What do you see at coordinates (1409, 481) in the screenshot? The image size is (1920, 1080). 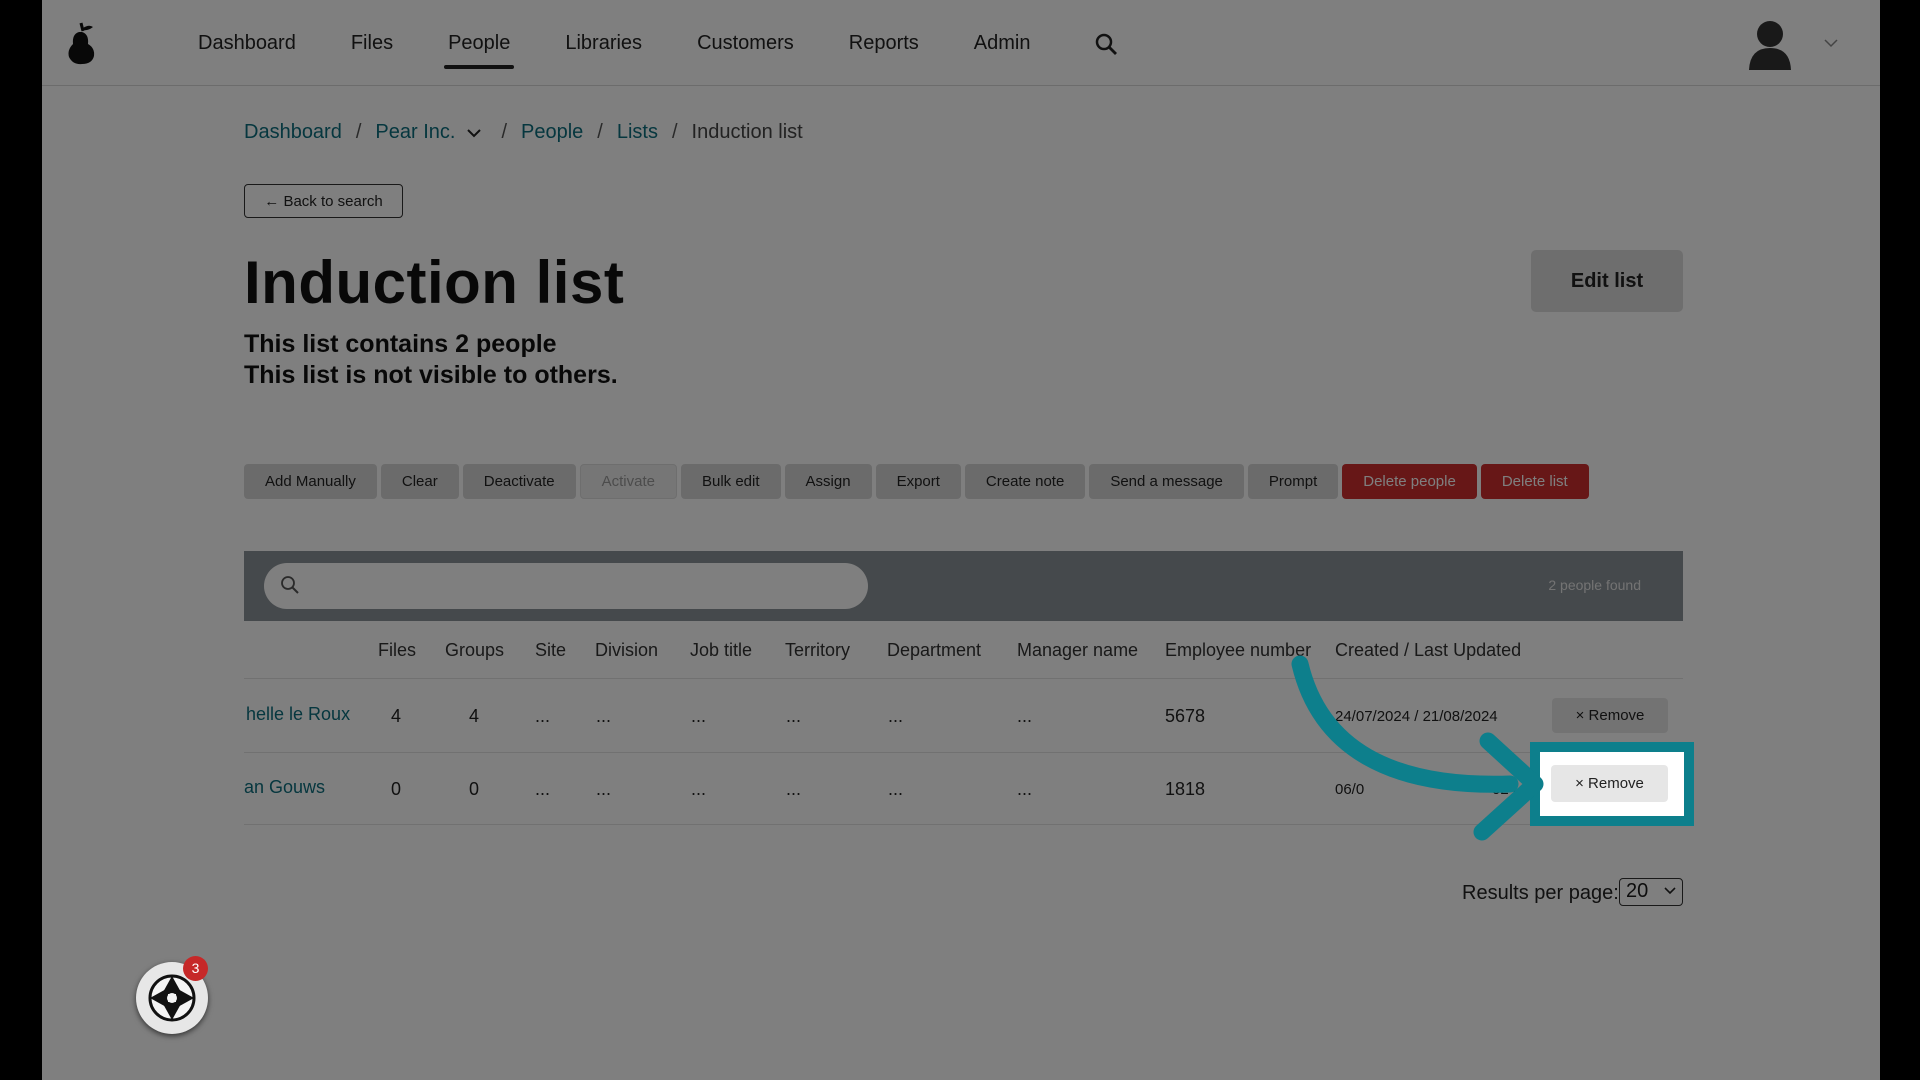 I see `delete-people-button: Delete people` at bounding box center [1409, 481].